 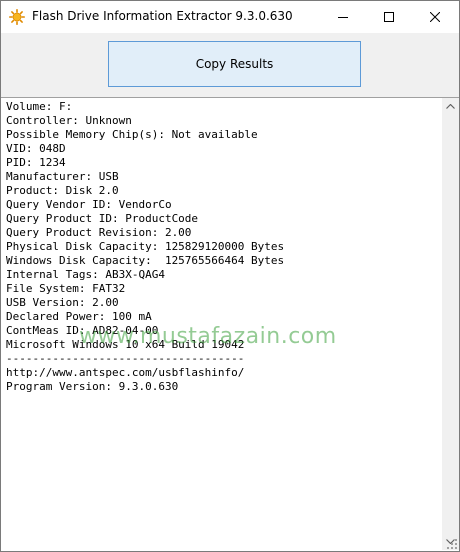 I want to click on result-line: Internal Tags: AB3X-QAG4, so click(x=85, y=274).